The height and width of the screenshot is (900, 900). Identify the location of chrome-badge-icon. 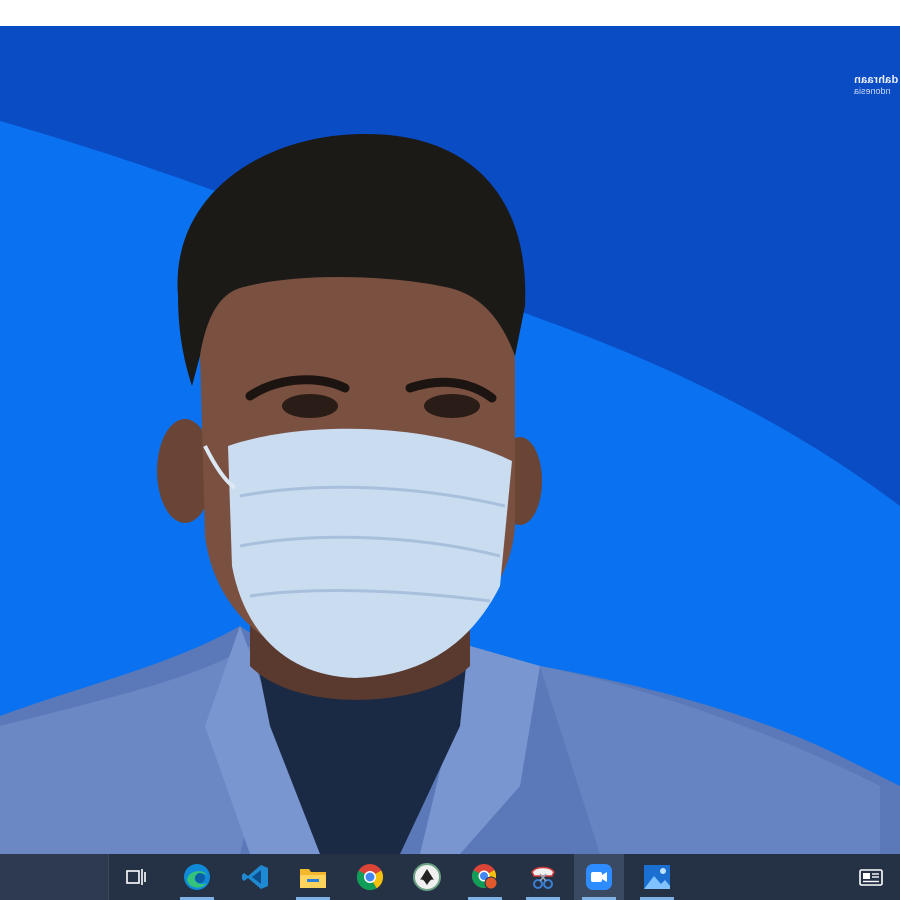
(485, 877).